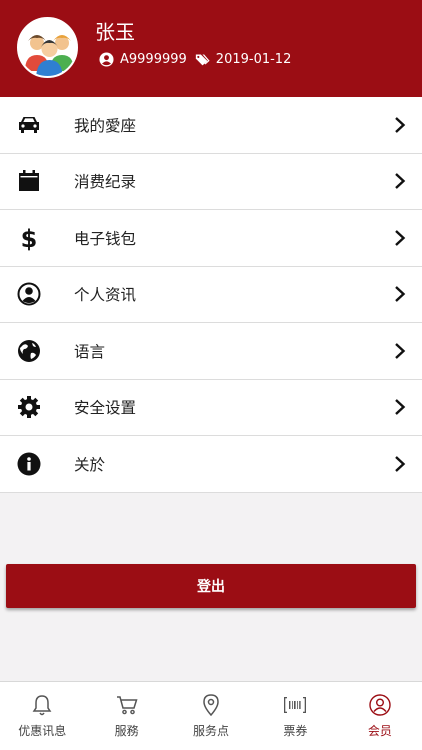 Image resolution: width=422 pixels, height=750 pixels. What do you see at coordinates (211, 238) in the screenshot?
I see `menu-item-e-wallet: $ 电子钱包` at bounding box center [211, 238].